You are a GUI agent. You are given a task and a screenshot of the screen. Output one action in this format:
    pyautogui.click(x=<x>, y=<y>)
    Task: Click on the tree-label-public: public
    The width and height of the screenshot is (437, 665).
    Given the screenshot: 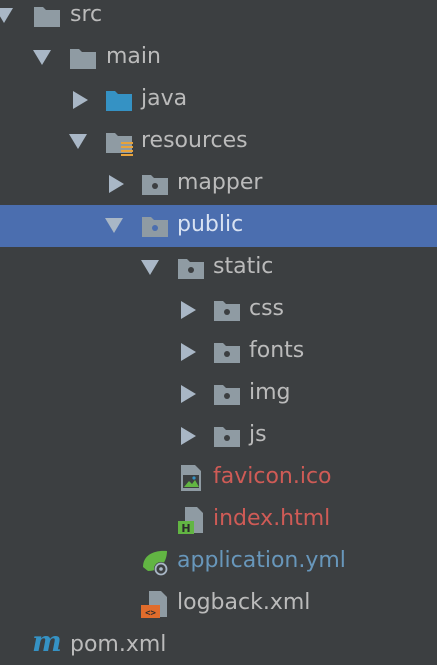 What is the action you would take?
    pyautogui.click(x=210, y=224)
    